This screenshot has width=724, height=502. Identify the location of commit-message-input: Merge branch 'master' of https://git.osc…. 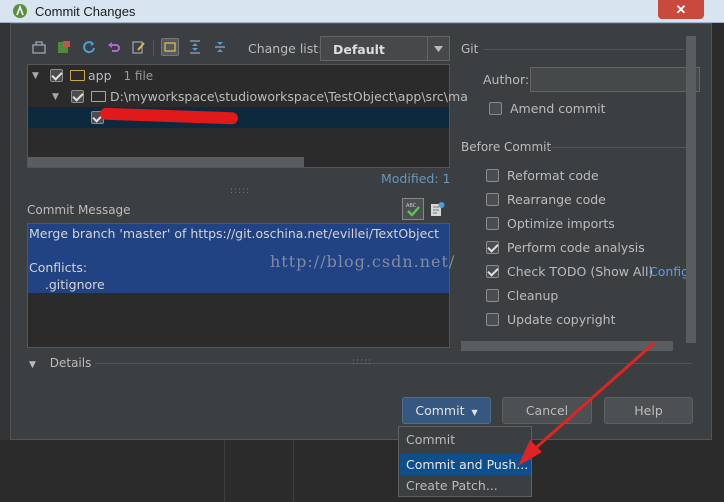
(238, 285).